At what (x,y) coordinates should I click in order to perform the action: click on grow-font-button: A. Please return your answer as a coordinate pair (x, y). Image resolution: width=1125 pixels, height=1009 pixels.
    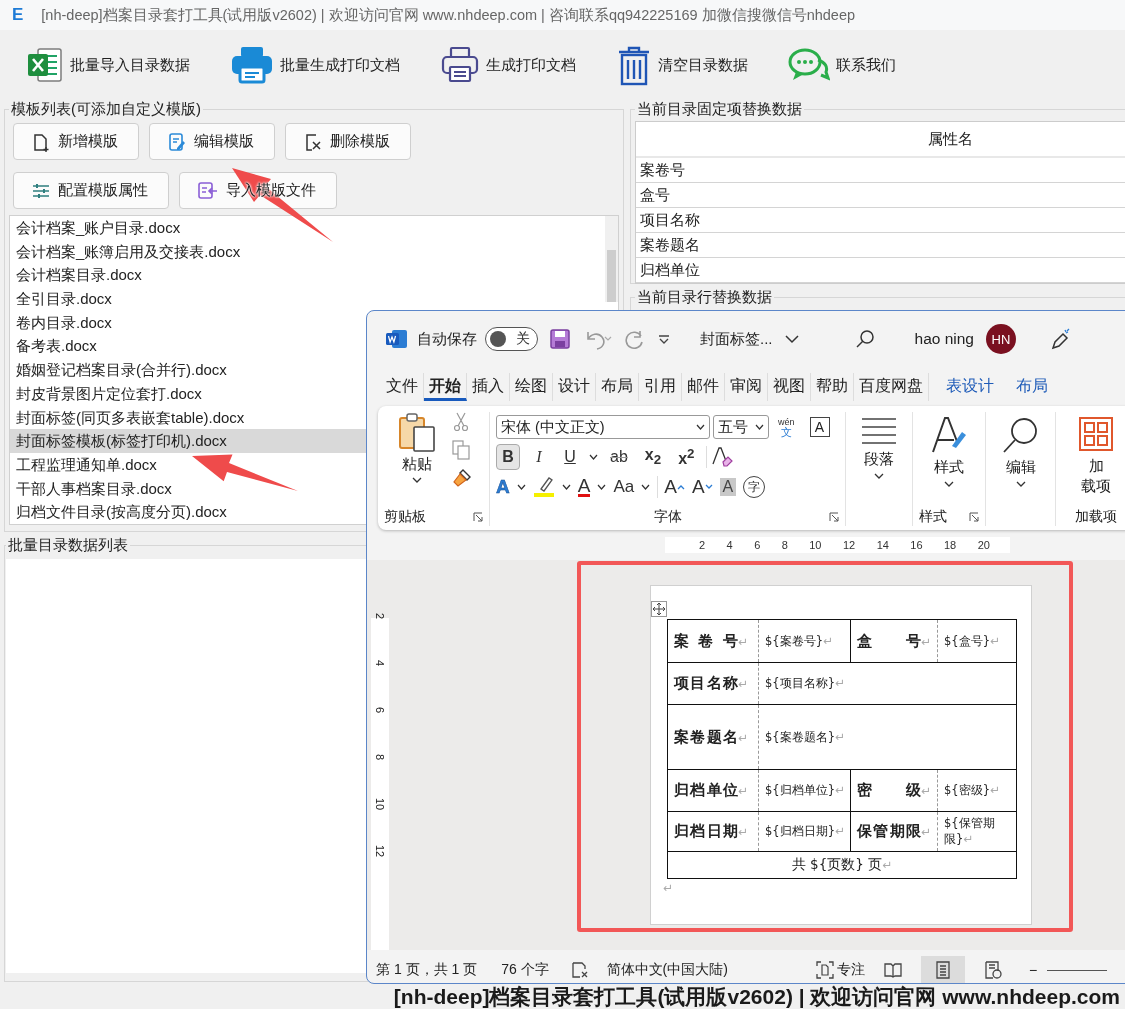
    Looking at the image, I should click on (671, 487).